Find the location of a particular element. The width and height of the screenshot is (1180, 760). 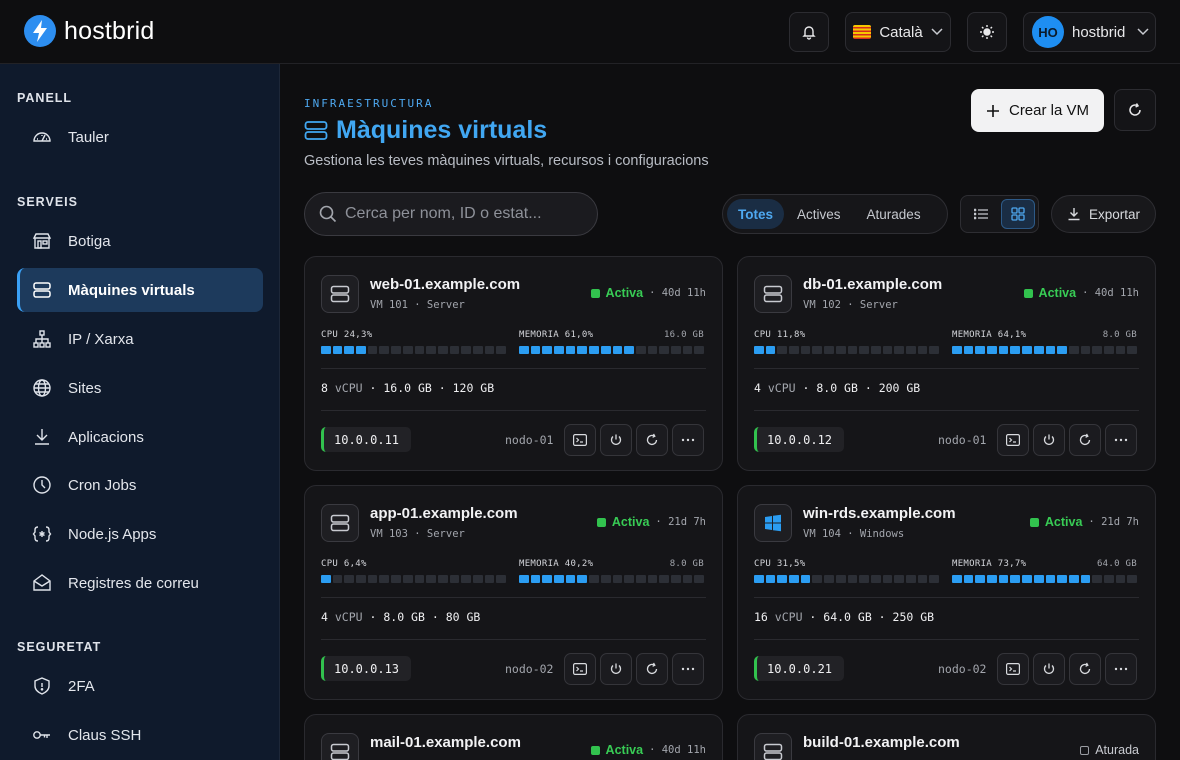

grid-view-button is located at coordinates (1018, 214).